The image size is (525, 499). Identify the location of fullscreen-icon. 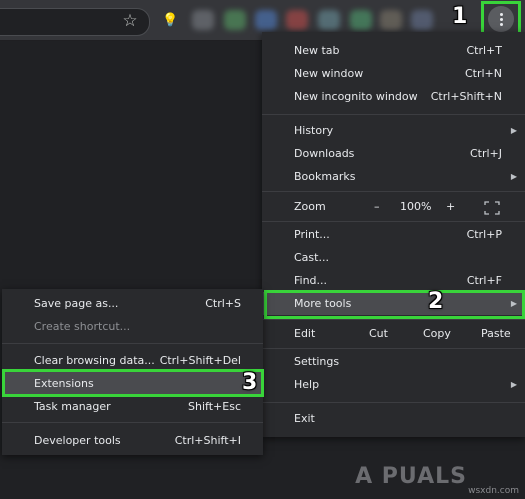
(492, 207).